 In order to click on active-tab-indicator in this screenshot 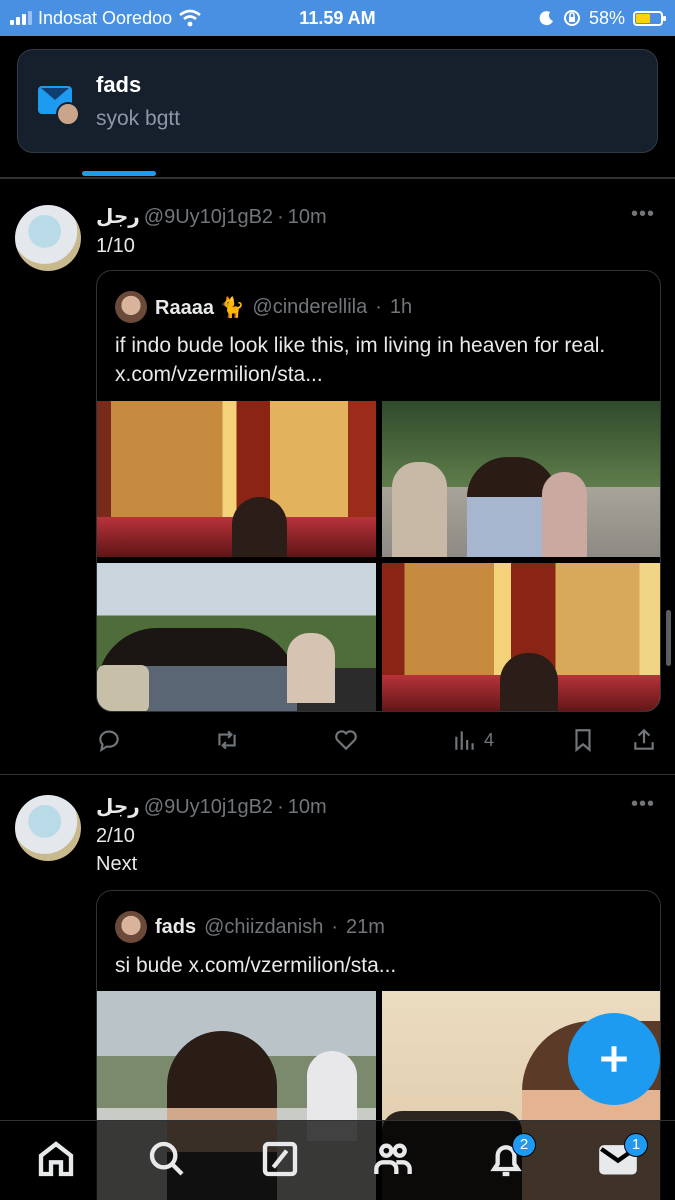, I will do `click(119, 173)`.